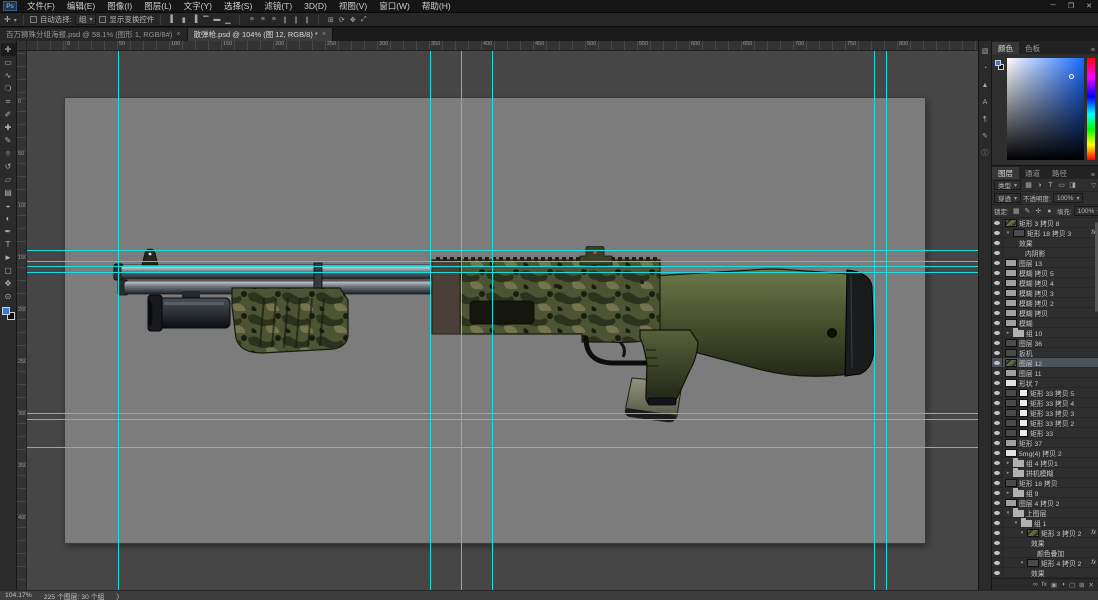 The height and width of the screenshot is (600, 1098). What do you see at coordinates (1005, 48) in the screenshot?
I see `color-tab-0: 颜色` at bounding box center [1005, 48].